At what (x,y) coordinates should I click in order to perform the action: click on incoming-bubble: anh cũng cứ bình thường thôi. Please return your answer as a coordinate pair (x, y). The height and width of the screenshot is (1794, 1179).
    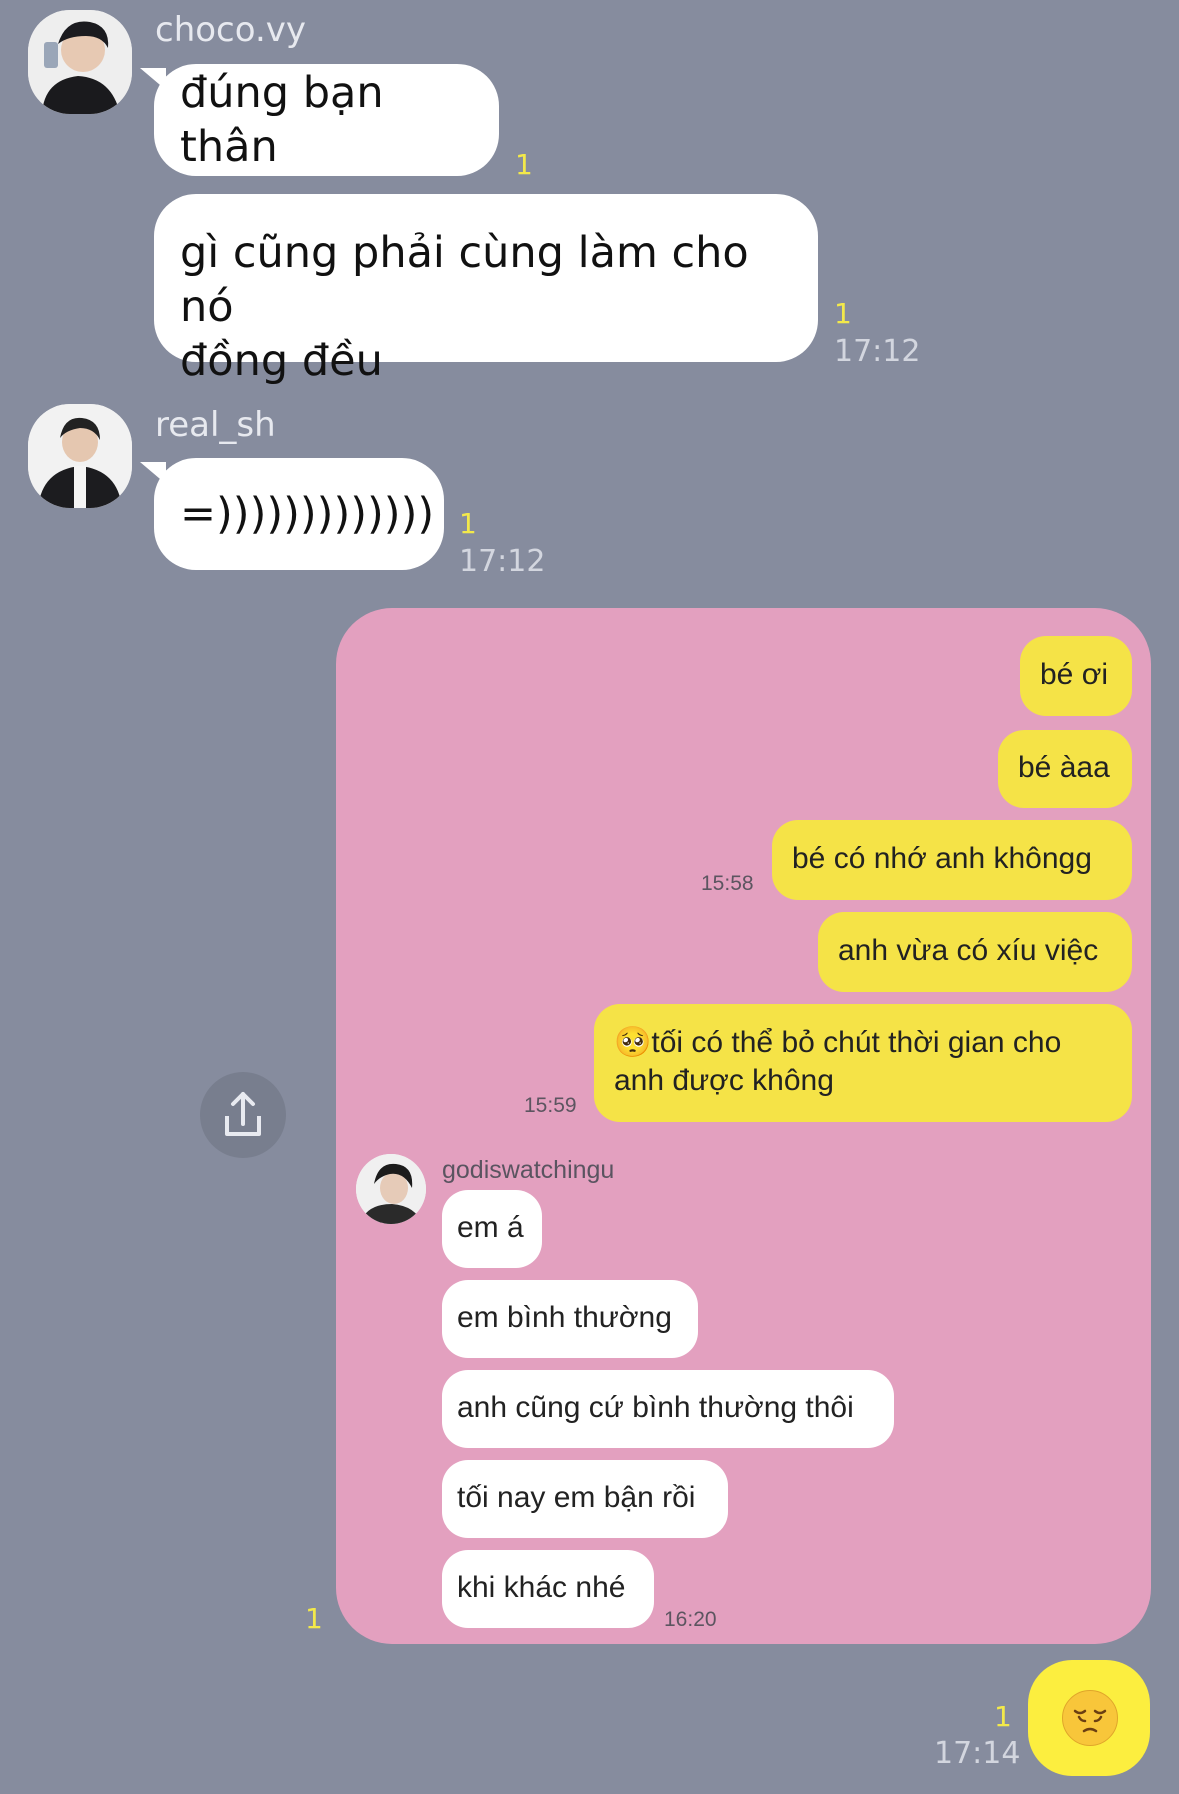
    Looking at the image, I should click on (668, 1409).